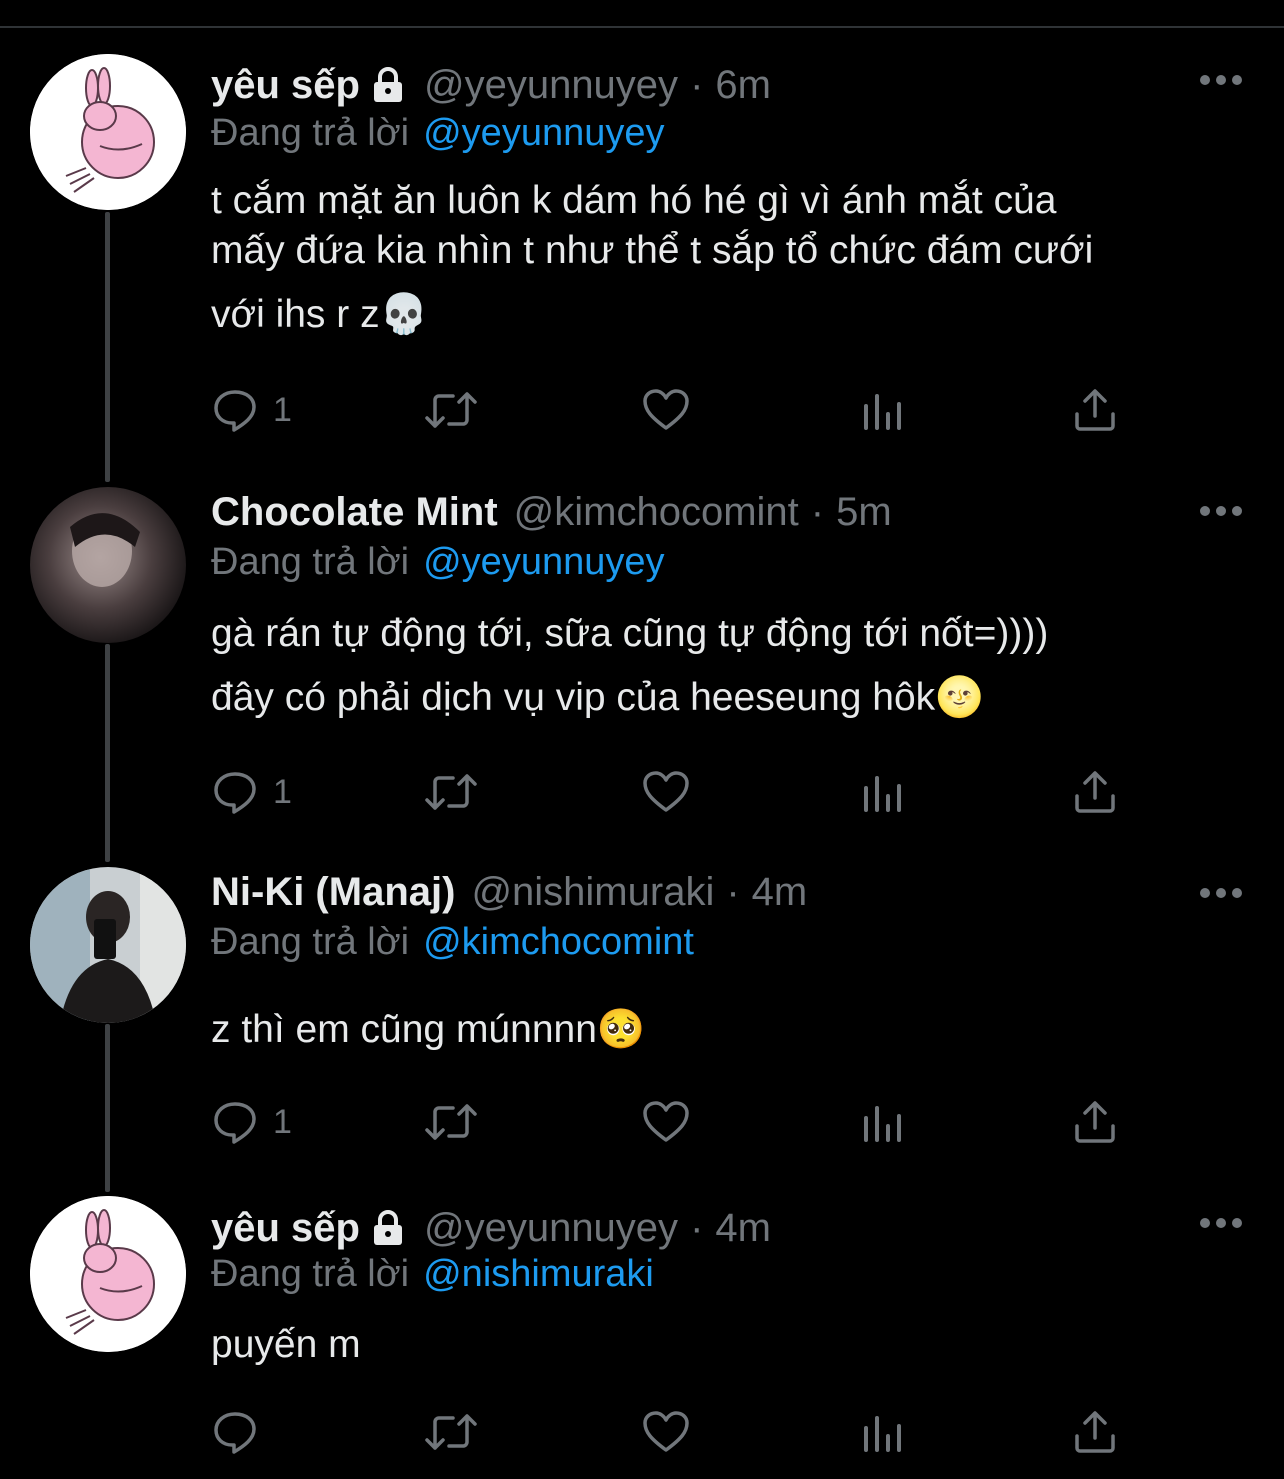 The height and width of the screenshot is (1479, 1284). I want to click on mirror-selfie-avatar-icon, so click(108, 945).